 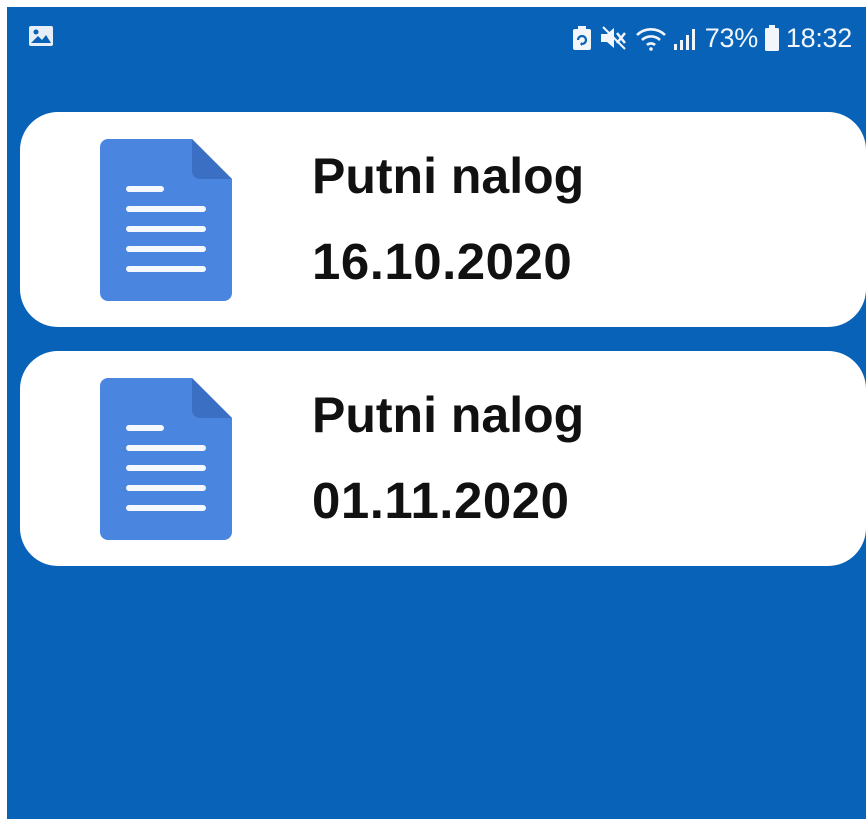 What do you see at coordinates (818, 37) in the screenshot?
I see `status-time: 18:32` at bounding box center [818, 37].